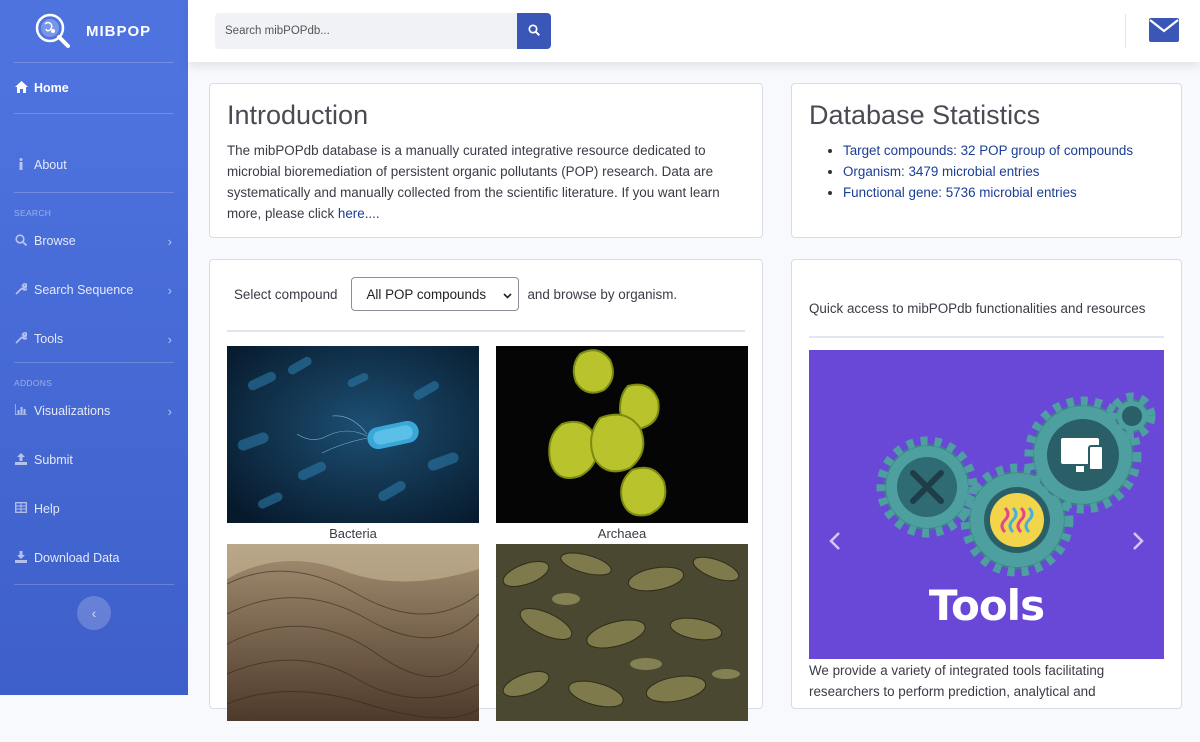 This screenshot has width=1200, height=742. Describe the element at coordinates (55, 241) in the screenshot. I see `sidebar-item-label: Browse` at that location.